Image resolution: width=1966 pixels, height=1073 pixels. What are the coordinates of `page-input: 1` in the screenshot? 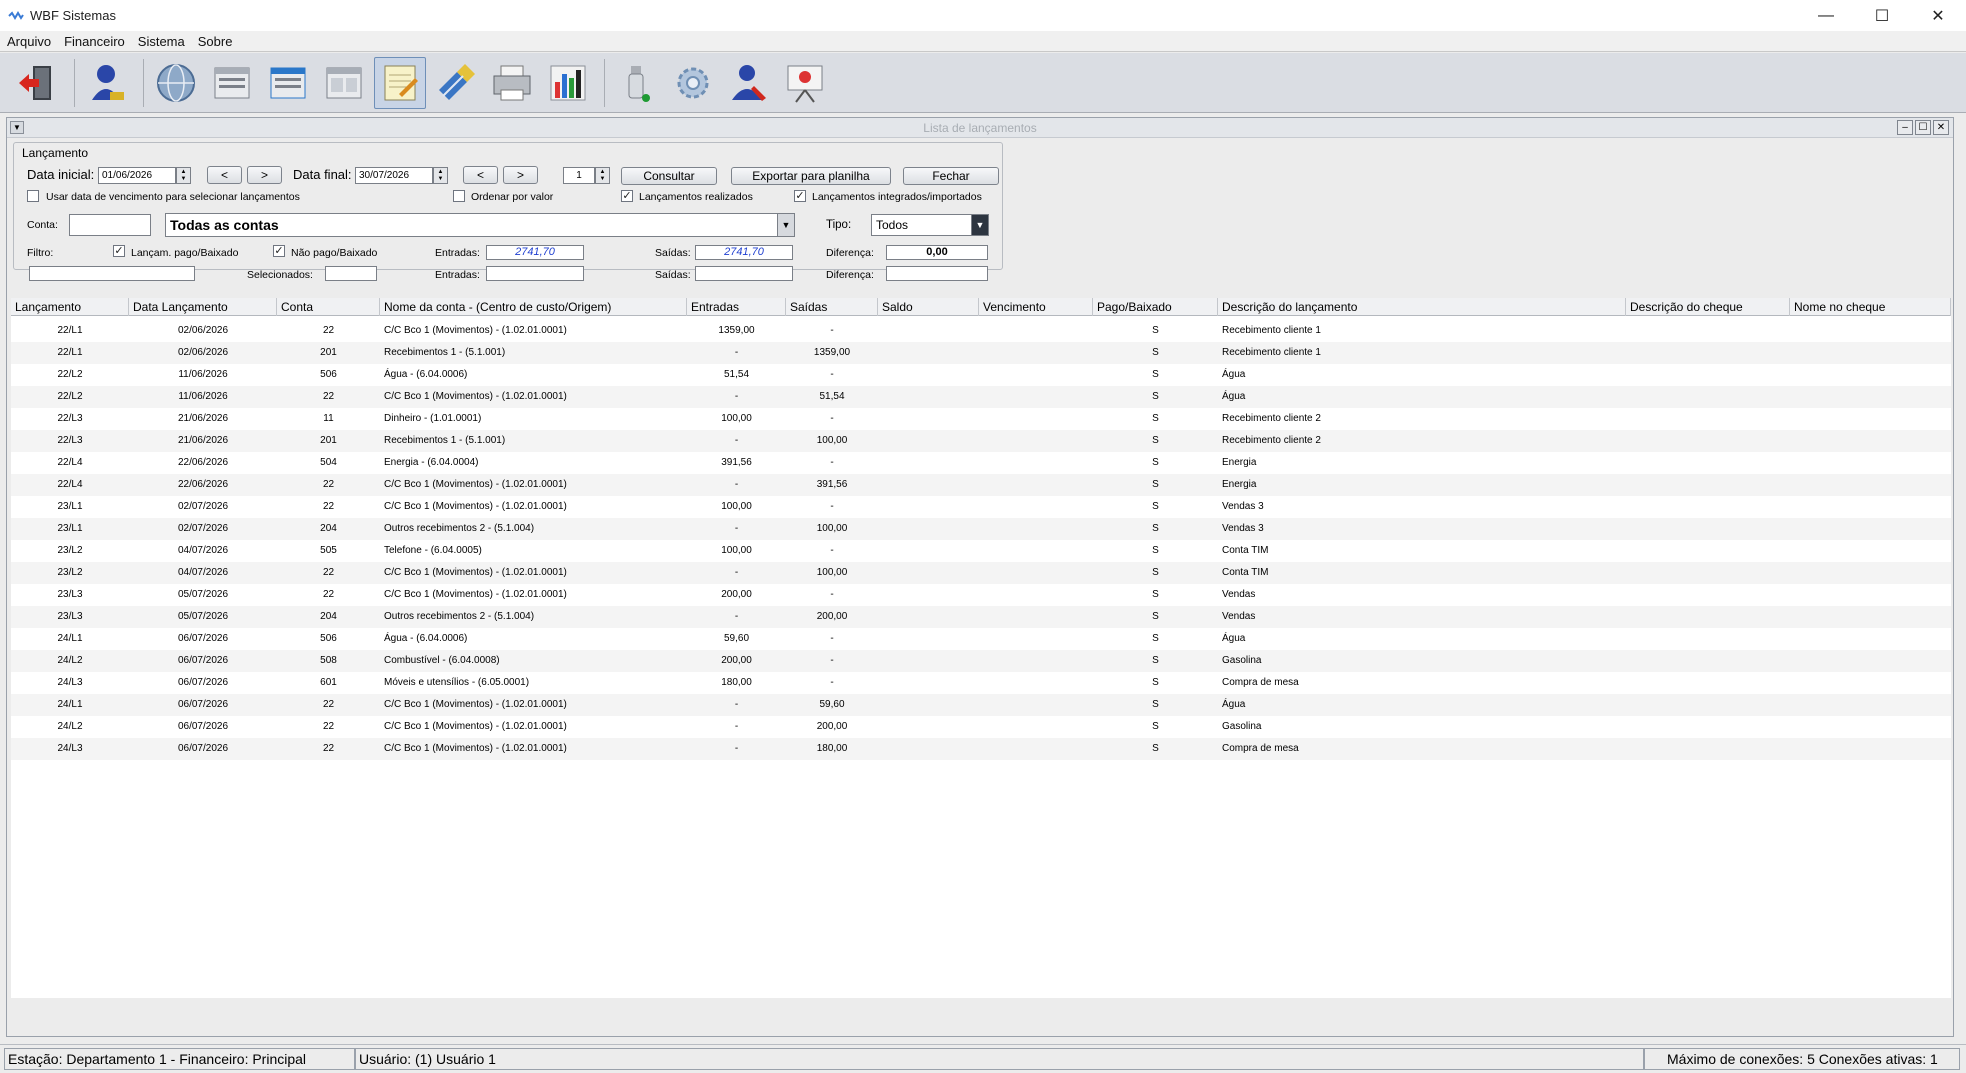 It's located at (579, 175).